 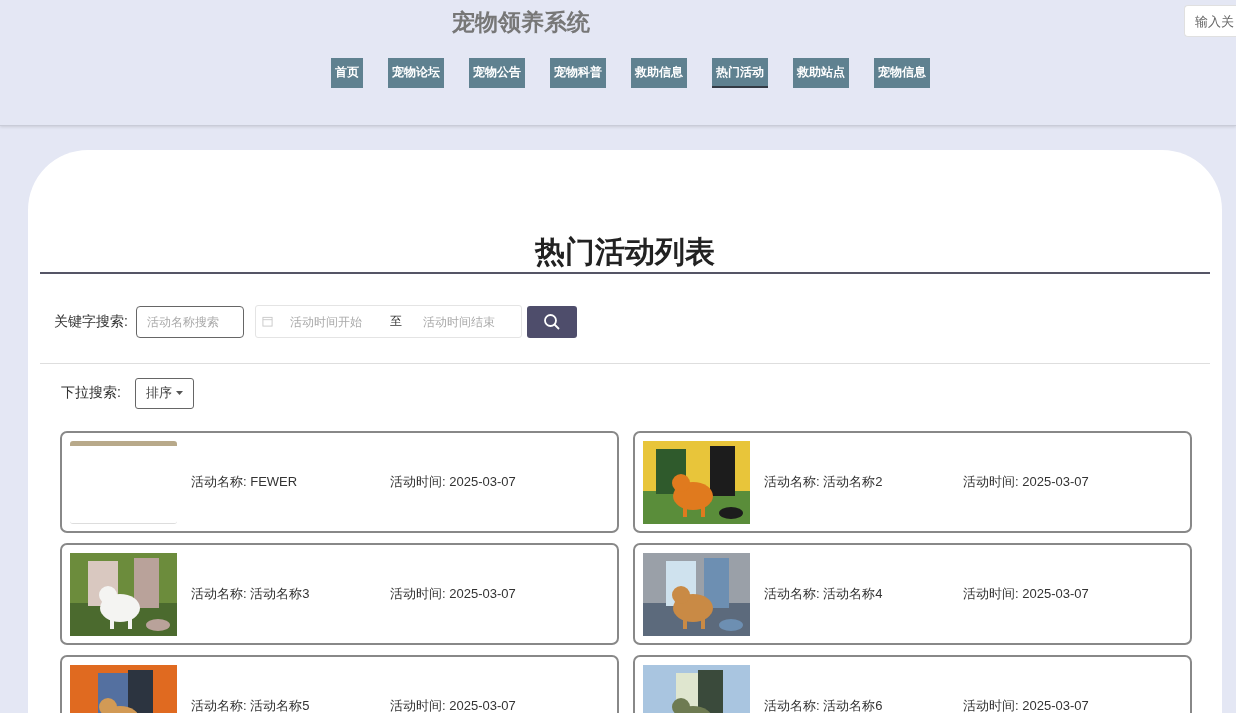 What do you see at coordinates (912, 684) in the screenshot?
I see `activity-card: 活动名称: 活动名称6 活动时间: 2025-03-07` at bounding box center [912, 684].